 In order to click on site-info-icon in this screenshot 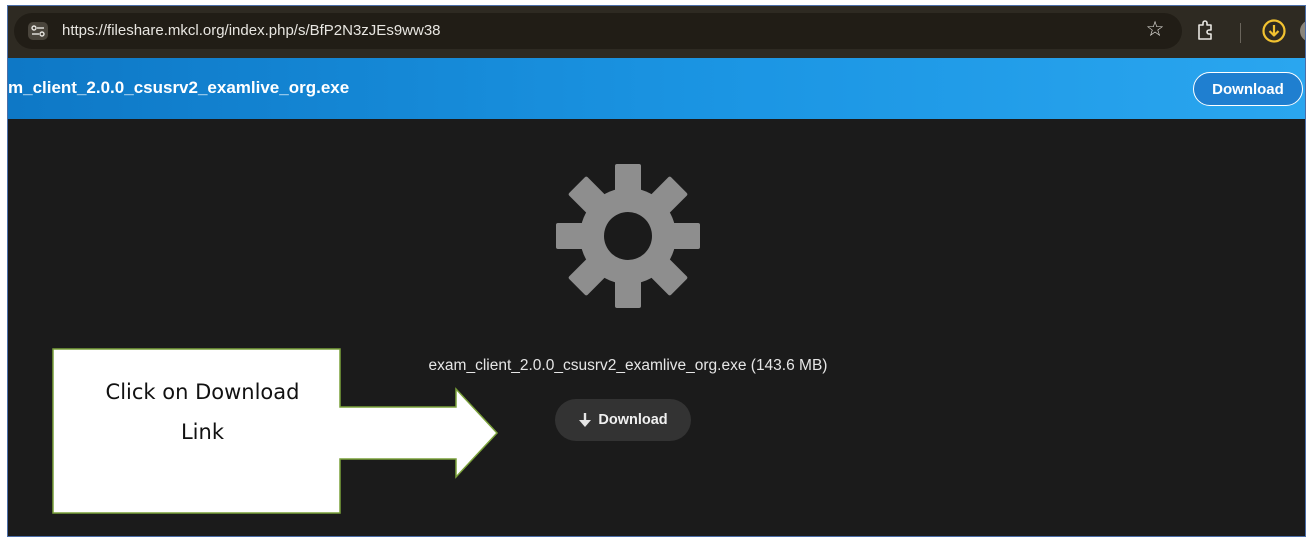, I will do `click(38, 31)`.